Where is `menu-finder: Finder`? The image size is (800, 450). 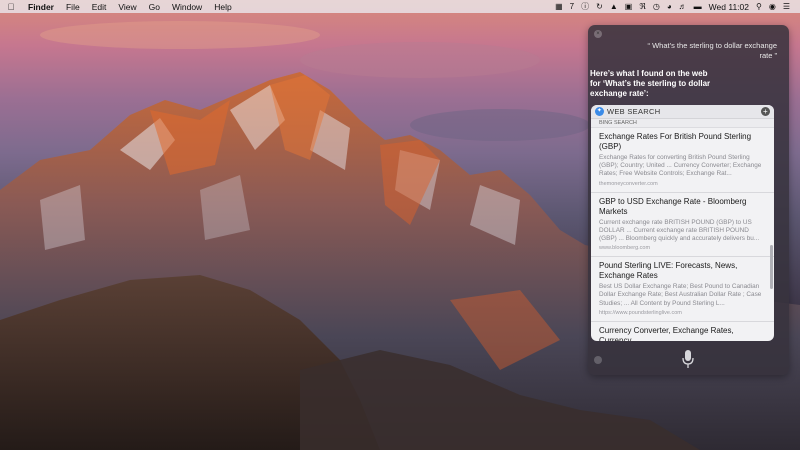 menu-finder: Finder is located at coordinates (41, 7).